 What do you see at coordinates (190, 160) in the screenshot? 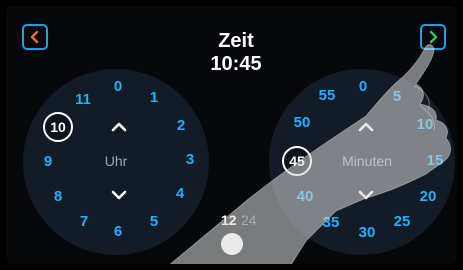
I see `hour-3: 3` at bounding box center [190, 160].